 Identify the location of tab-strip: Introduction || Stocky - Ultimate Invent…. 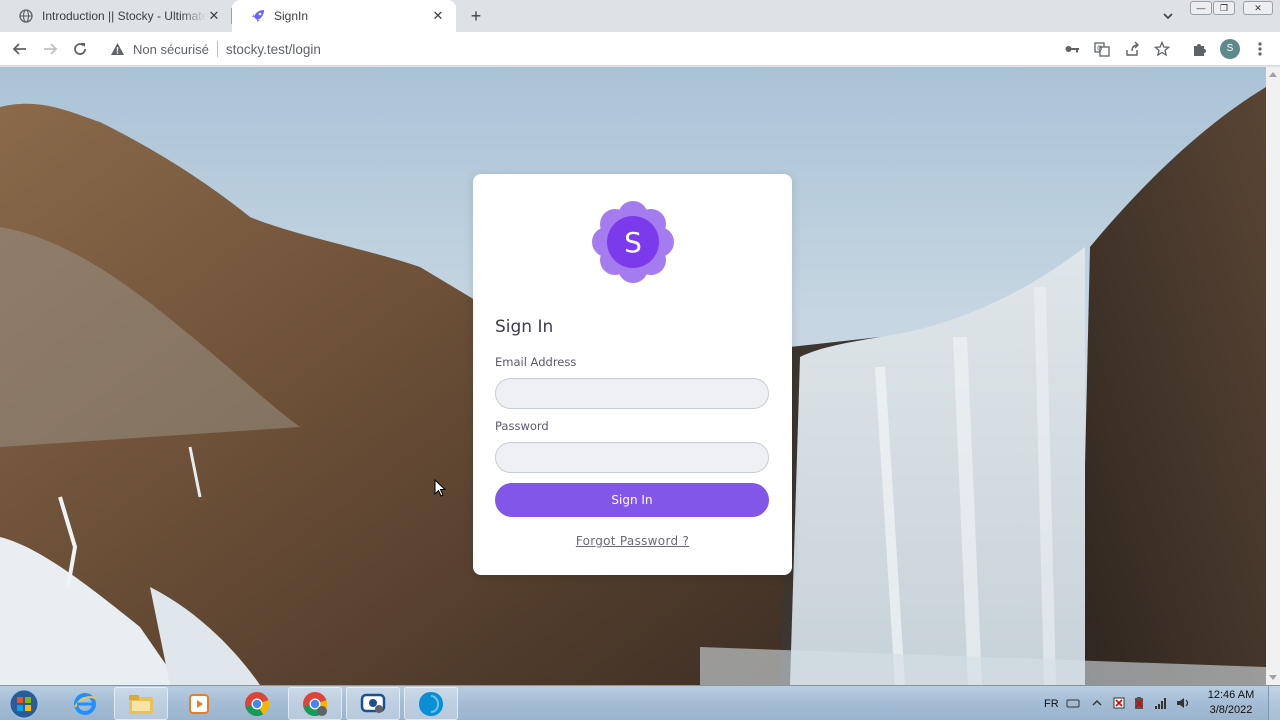
(640, 16).